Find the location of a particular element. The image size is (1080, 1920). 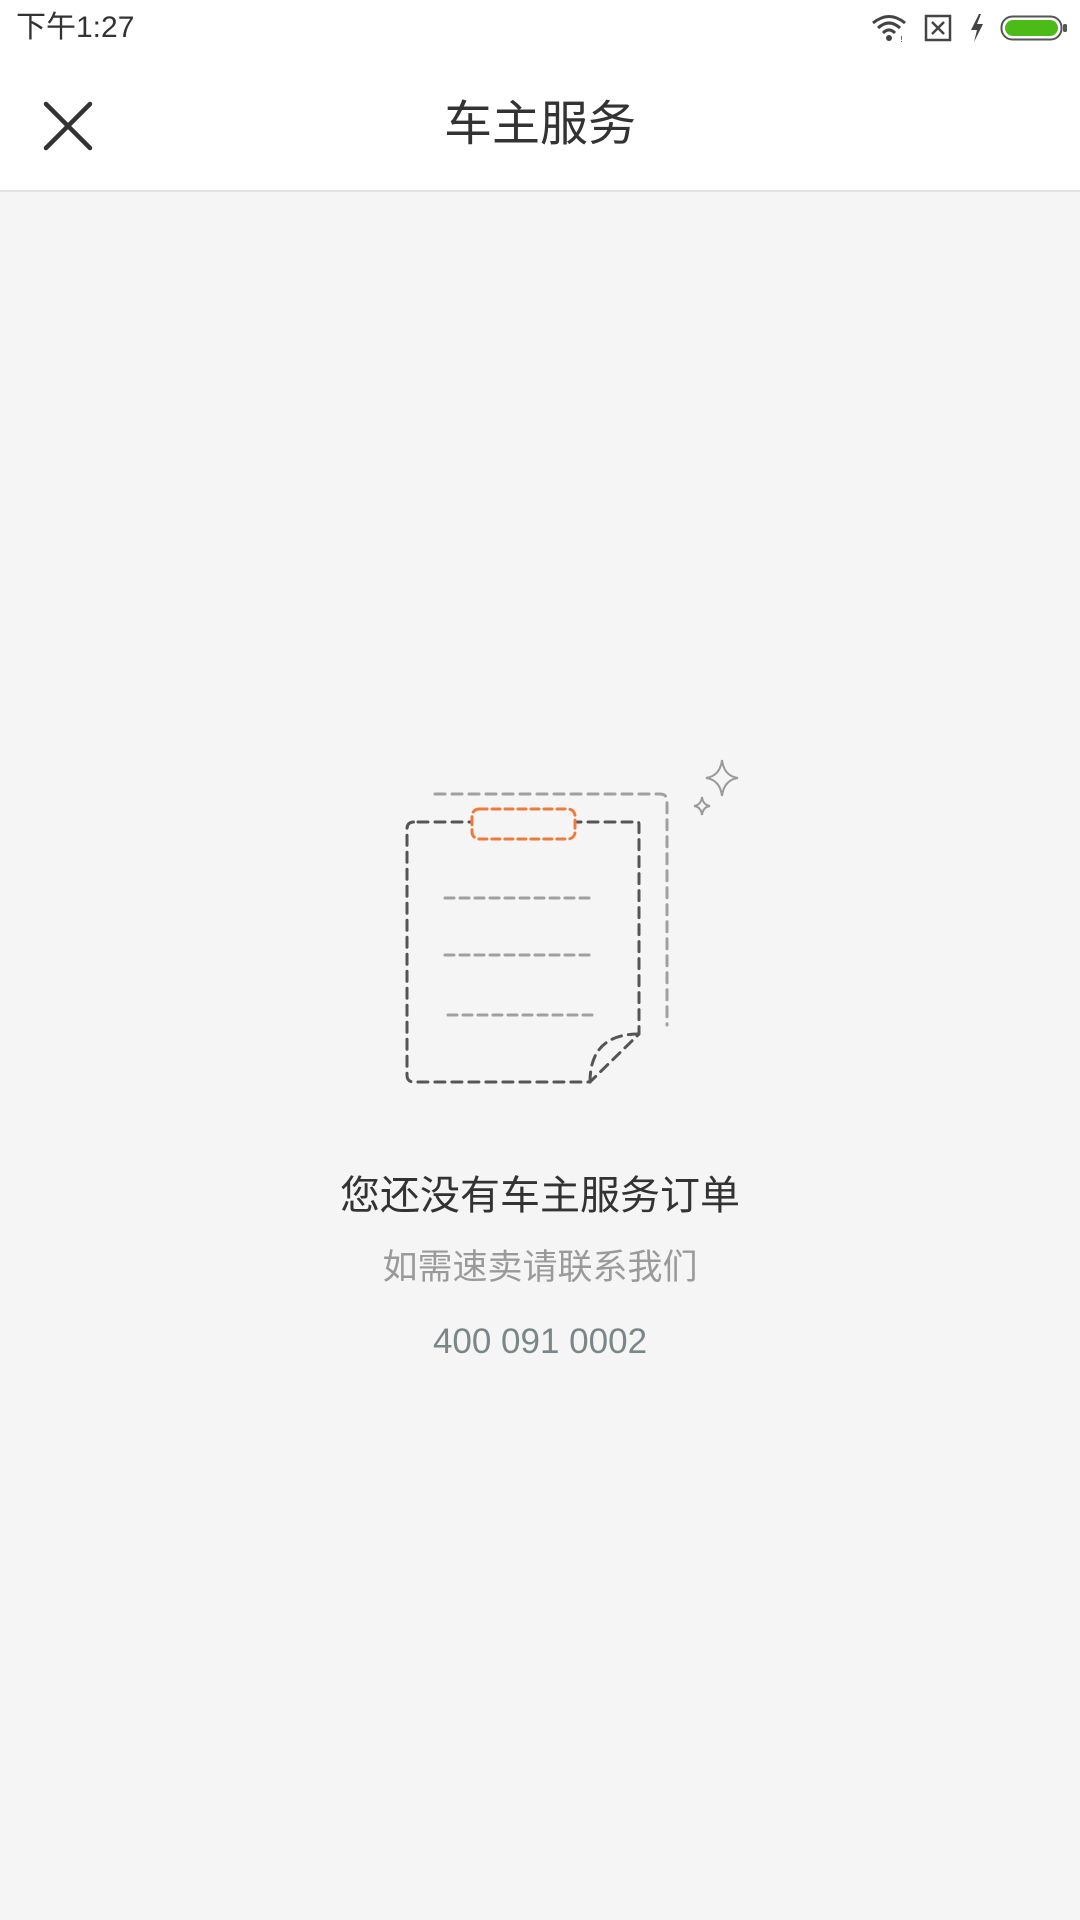

contact-phone: 400 091 0002 is located at coordinates (540, 1342).